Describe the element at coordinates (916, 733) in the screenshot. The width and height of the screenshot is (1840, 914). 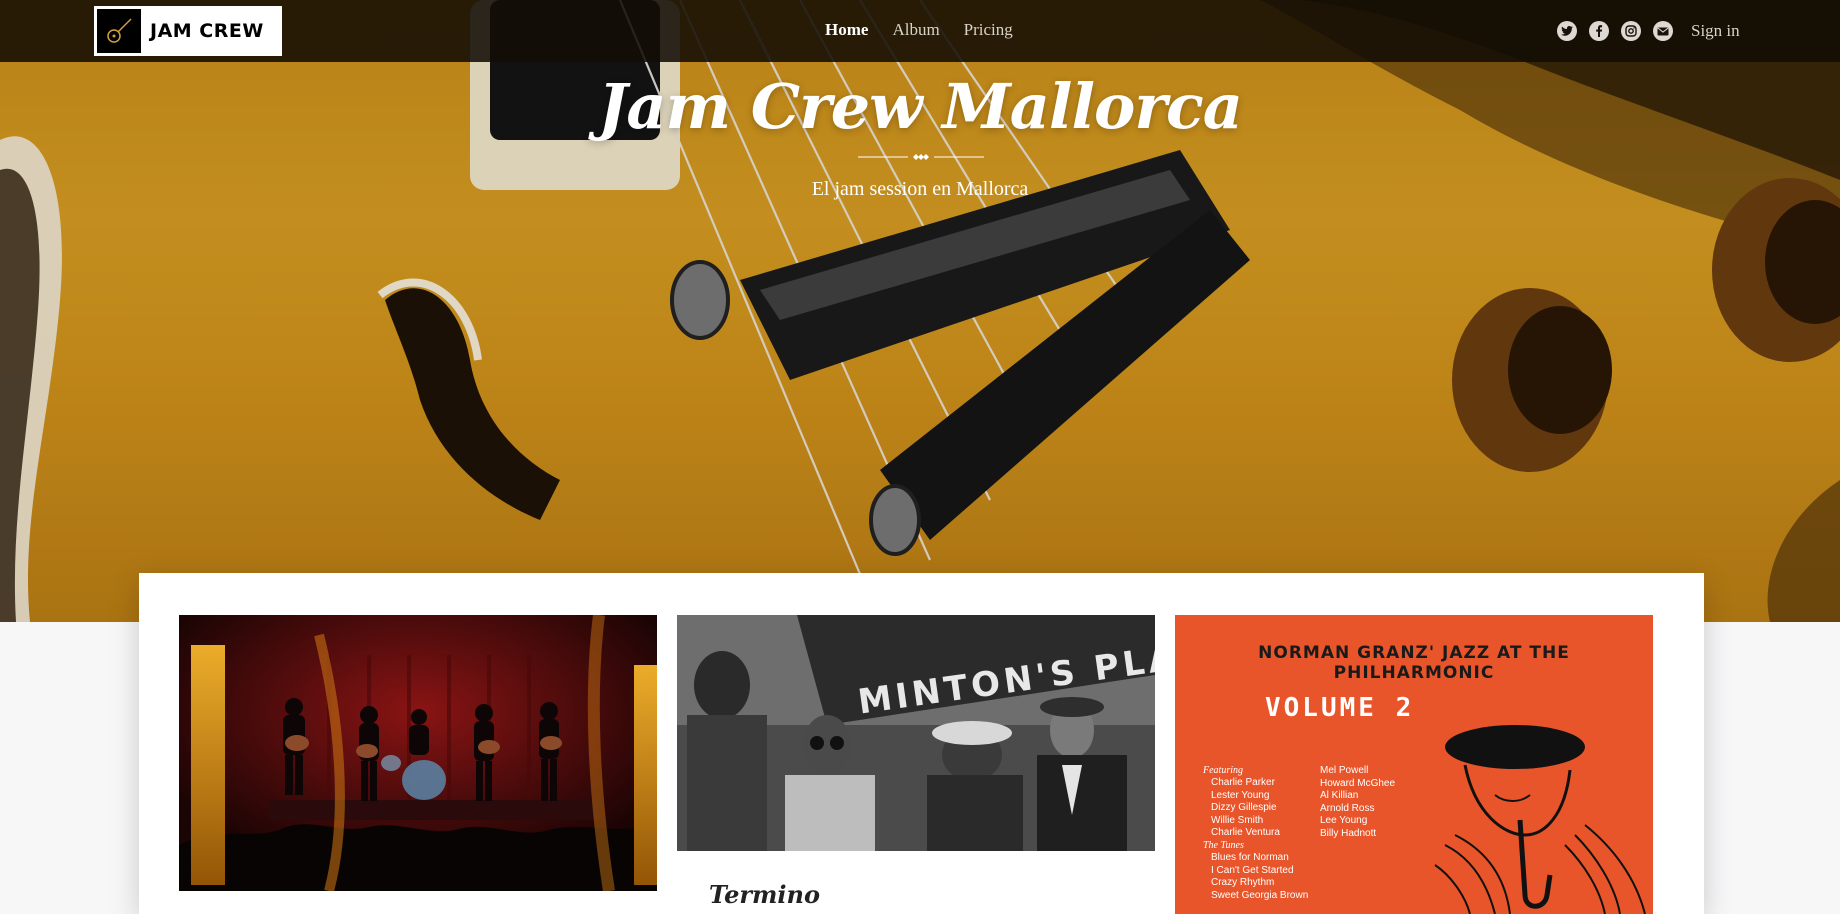
I see `mintons-playhouse-photo: MINTON'S PLAY` at that location.